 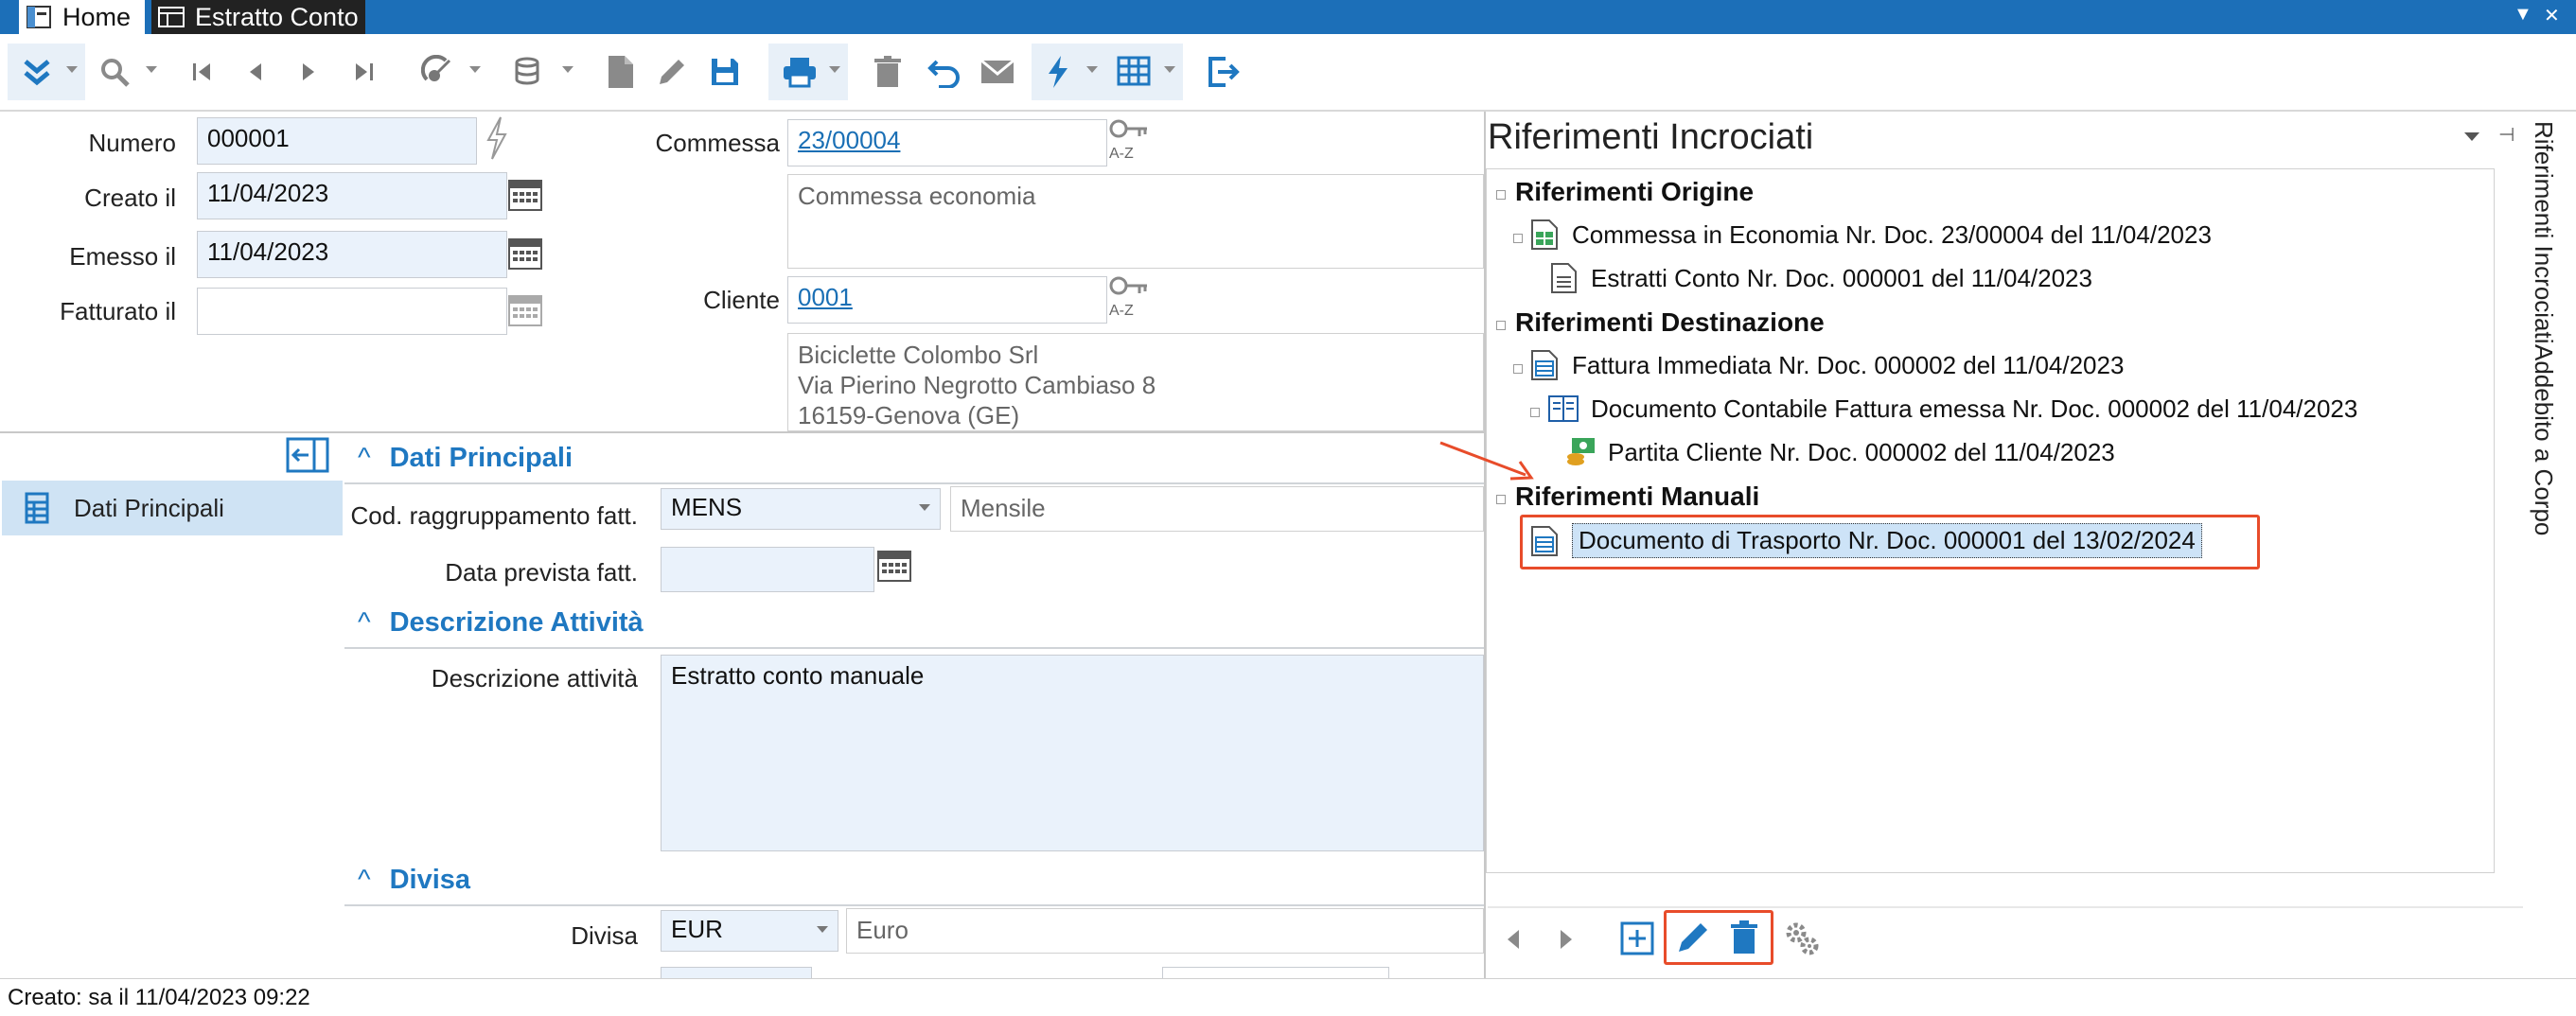 I want to click on email-button, so click(x=997, y=71).